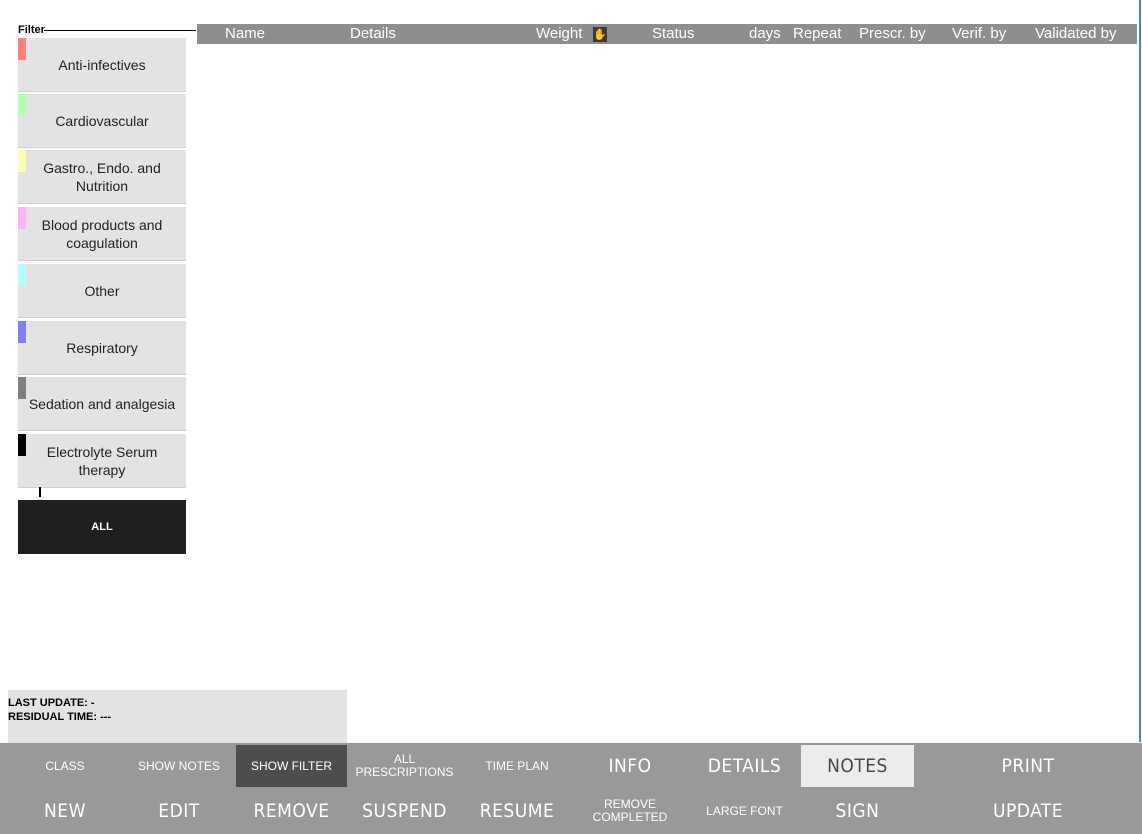  Describe the element at coordinates (102, 527) in the screenshot. I see `filter-all-button: ALL` at that location.